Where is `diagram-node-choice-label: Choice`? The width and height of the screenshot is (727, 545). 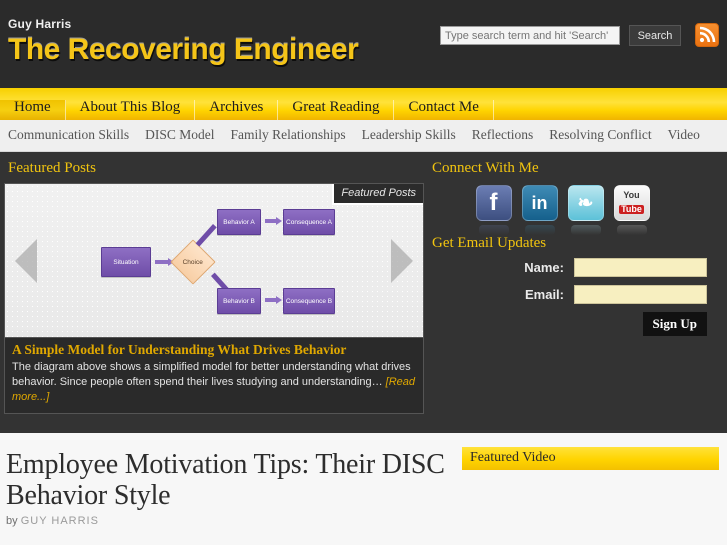
diagram-node-choice-label: Choice is located at coordinates (193, 262).